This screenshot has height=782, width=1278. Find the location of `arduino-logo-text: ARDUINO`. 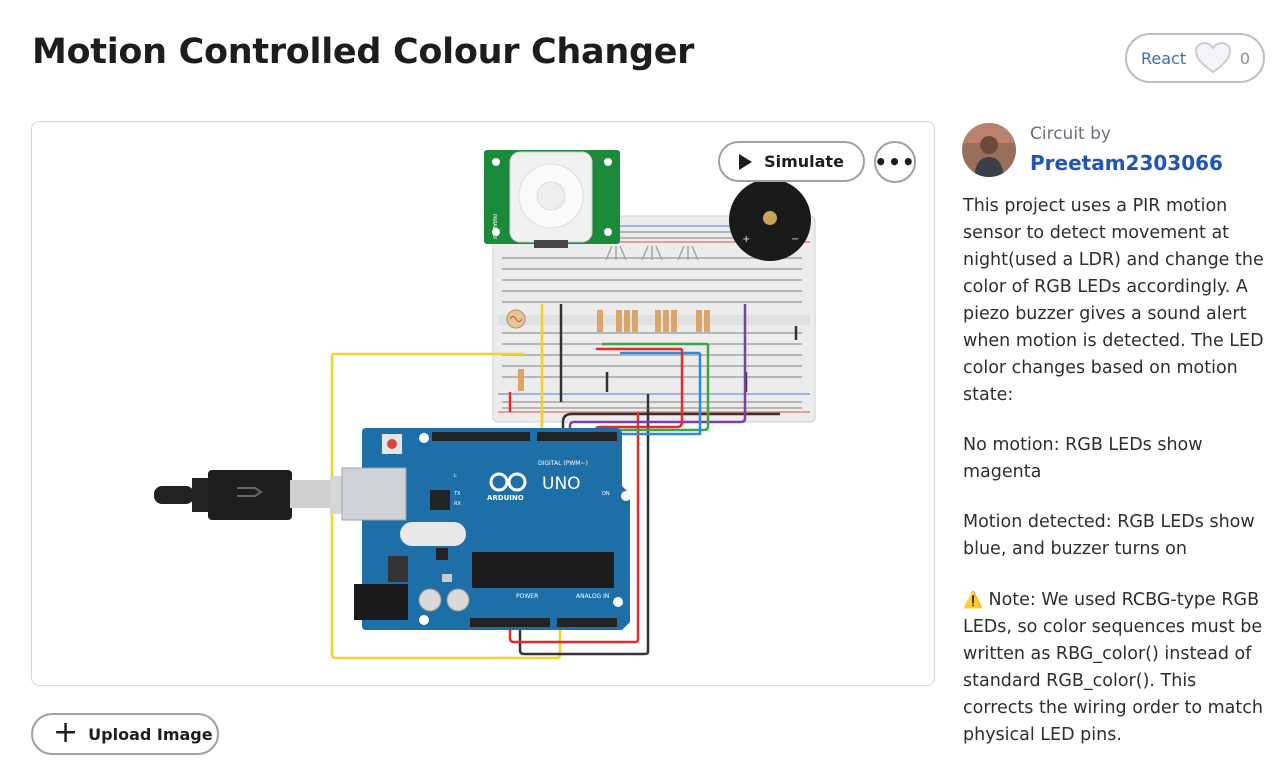

arduino-logo-text: ARDUINO is located at coordinates (505, 498).